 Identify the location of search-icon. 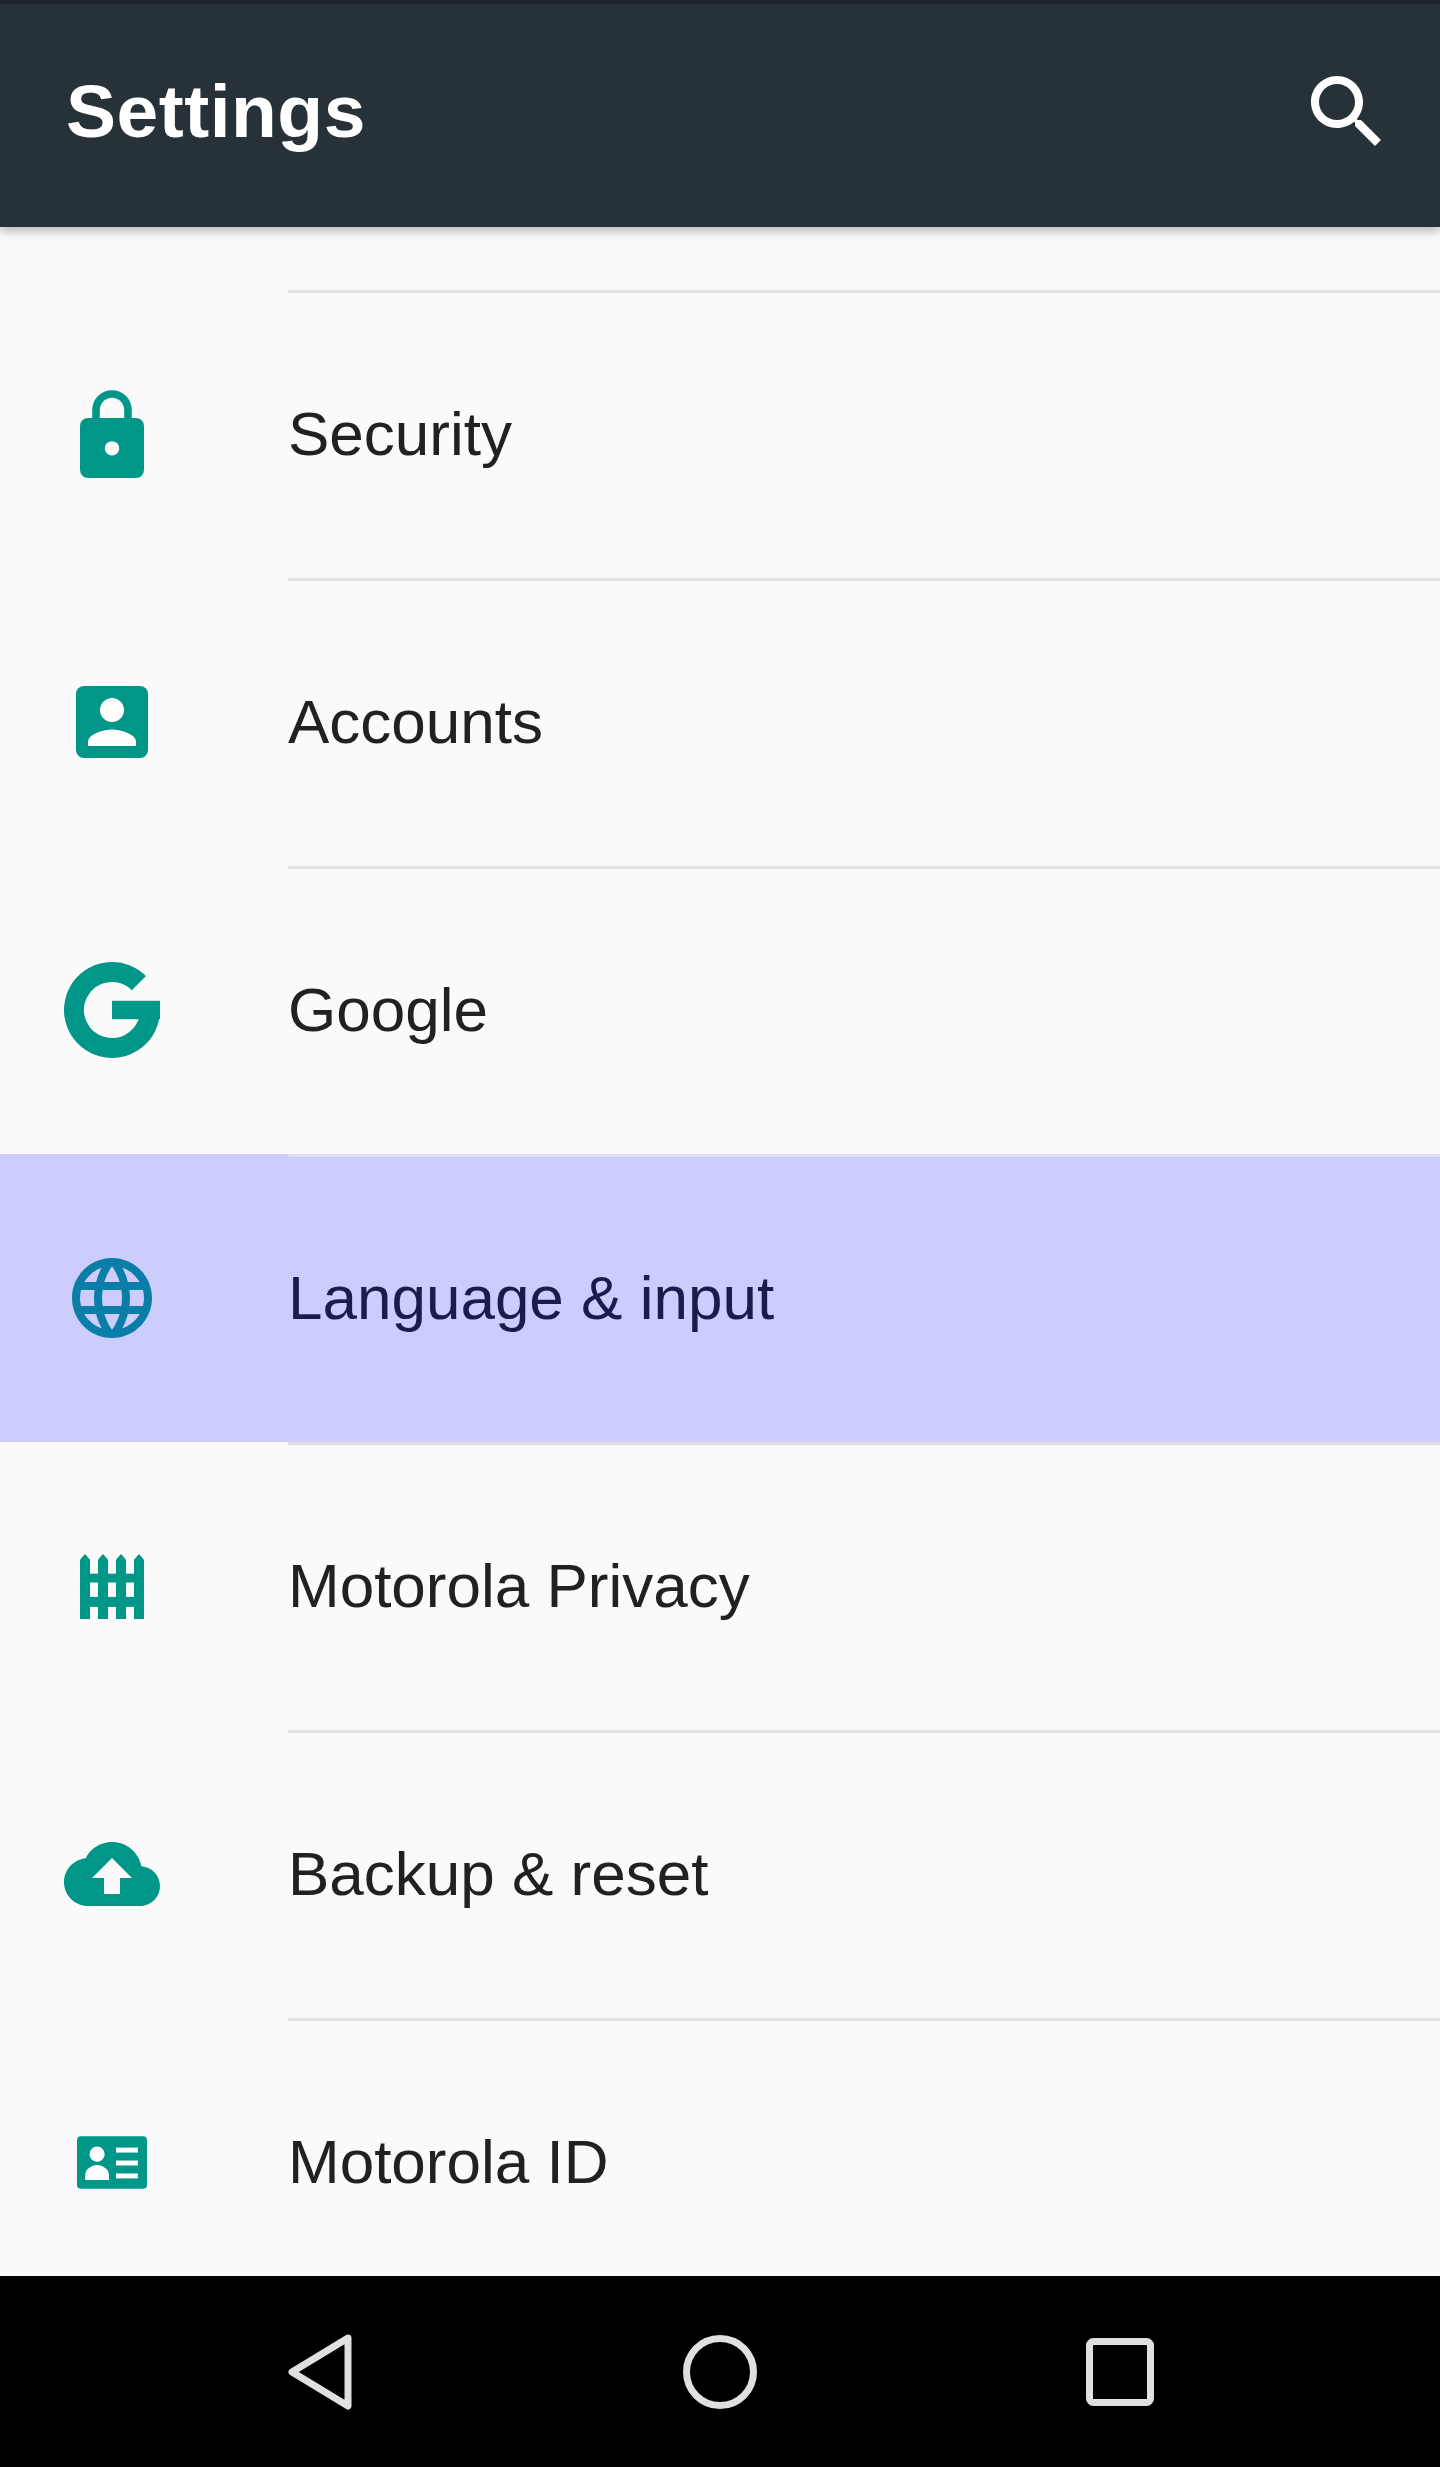
(1346, 110).